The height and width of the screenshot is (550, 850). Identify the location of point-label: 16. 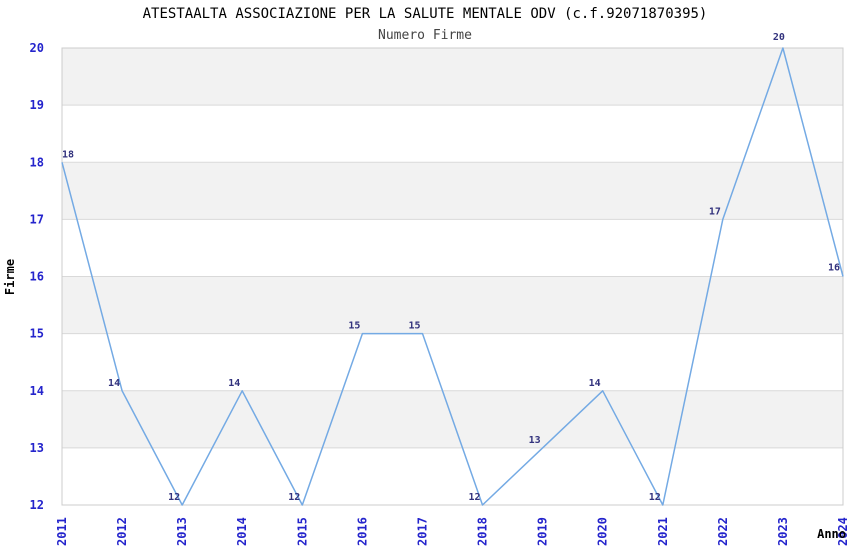
(834, 268).